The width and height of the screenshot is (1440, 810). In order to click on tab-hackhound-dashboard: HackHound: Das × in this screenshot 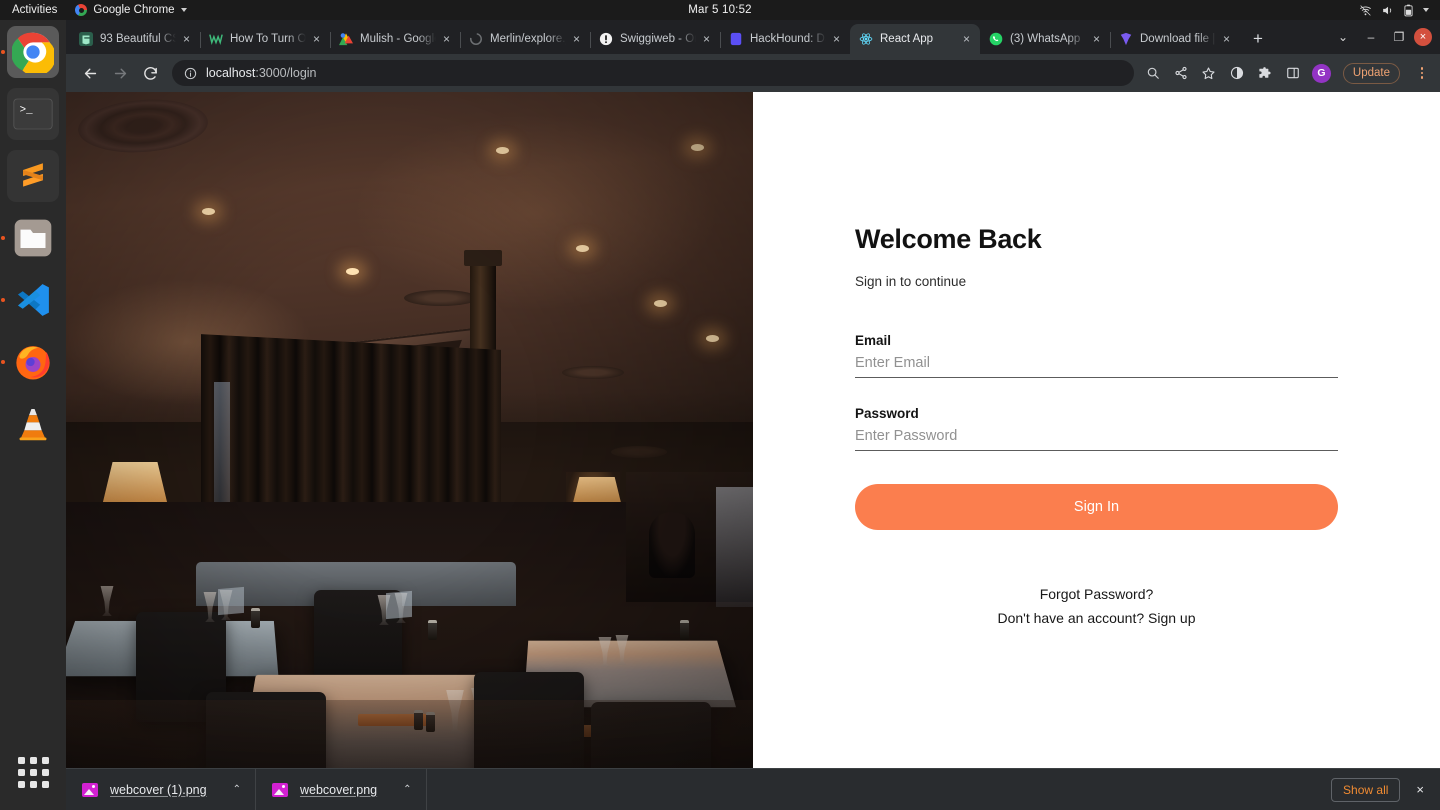, I will do `click(785, 39)`.